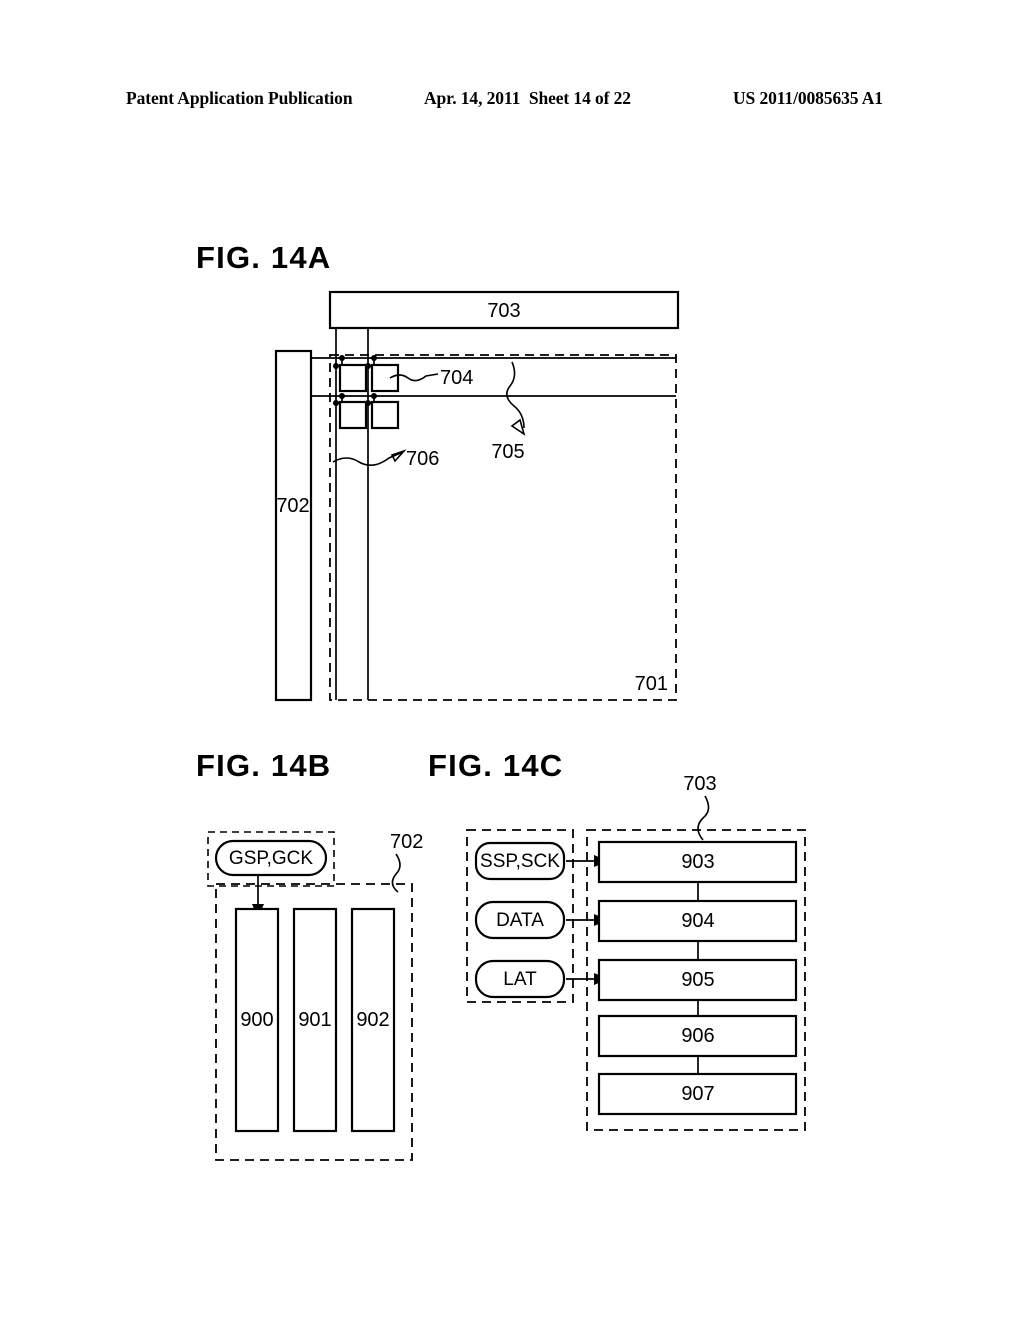 The height and width of the screenshot is (1320, 1024). I want to click on input-signal-label-ssp-sck: SSP,SCK, so click(520, 861).